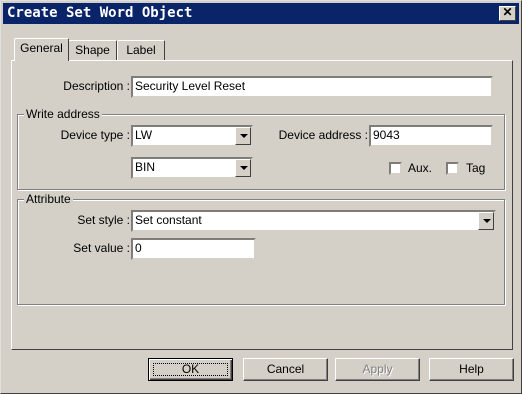 This screenshot has width=522, height=394. What do you see at coordinates (193, 249) in the screenshot?
I see `set-value-field: 0` at bounding box center [193, 249].